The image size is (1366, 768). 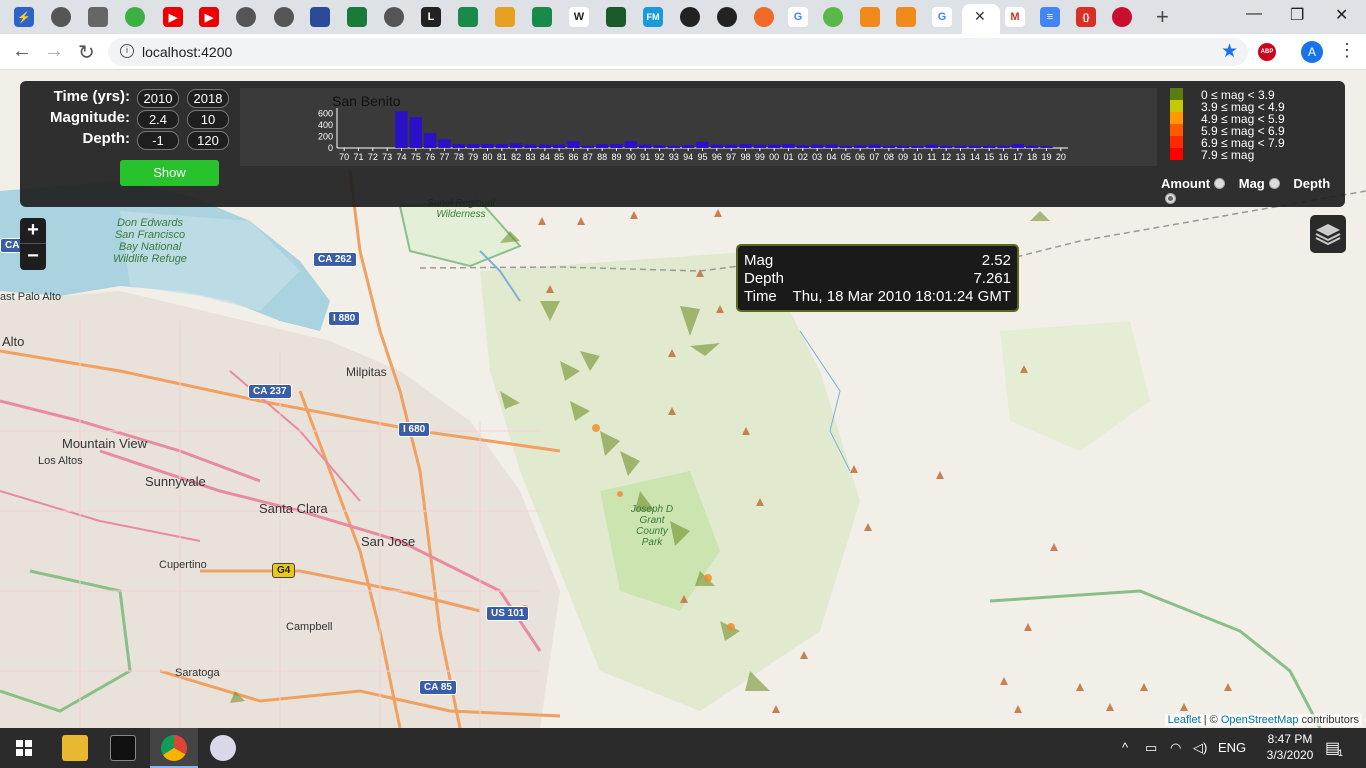 I want to click on gmail-icon: M, so click(x=1015, y=17).